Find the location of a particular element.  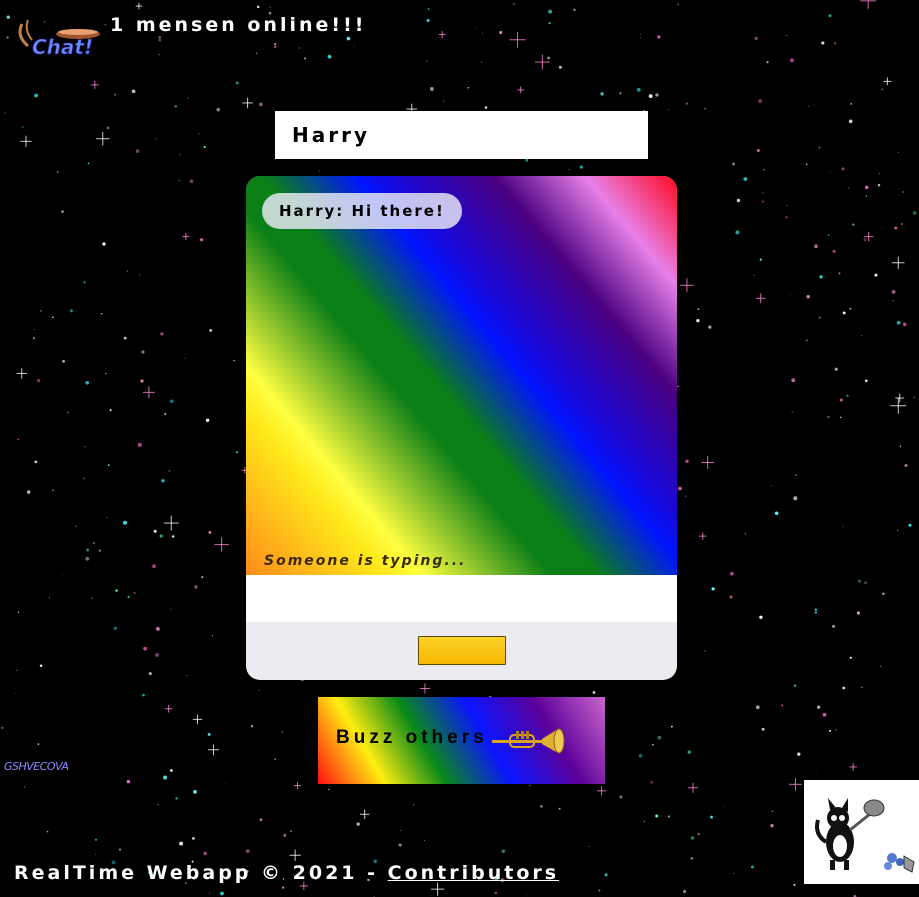

svg-text: Chat! is located at coordinates (62, 47).